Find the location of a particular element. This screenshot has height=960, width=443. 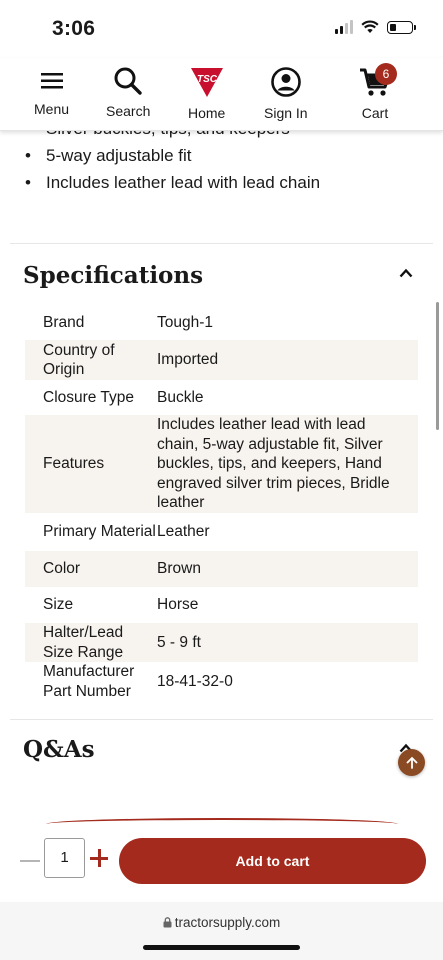

increase-quantity-button is located at coordinates (100, 858).